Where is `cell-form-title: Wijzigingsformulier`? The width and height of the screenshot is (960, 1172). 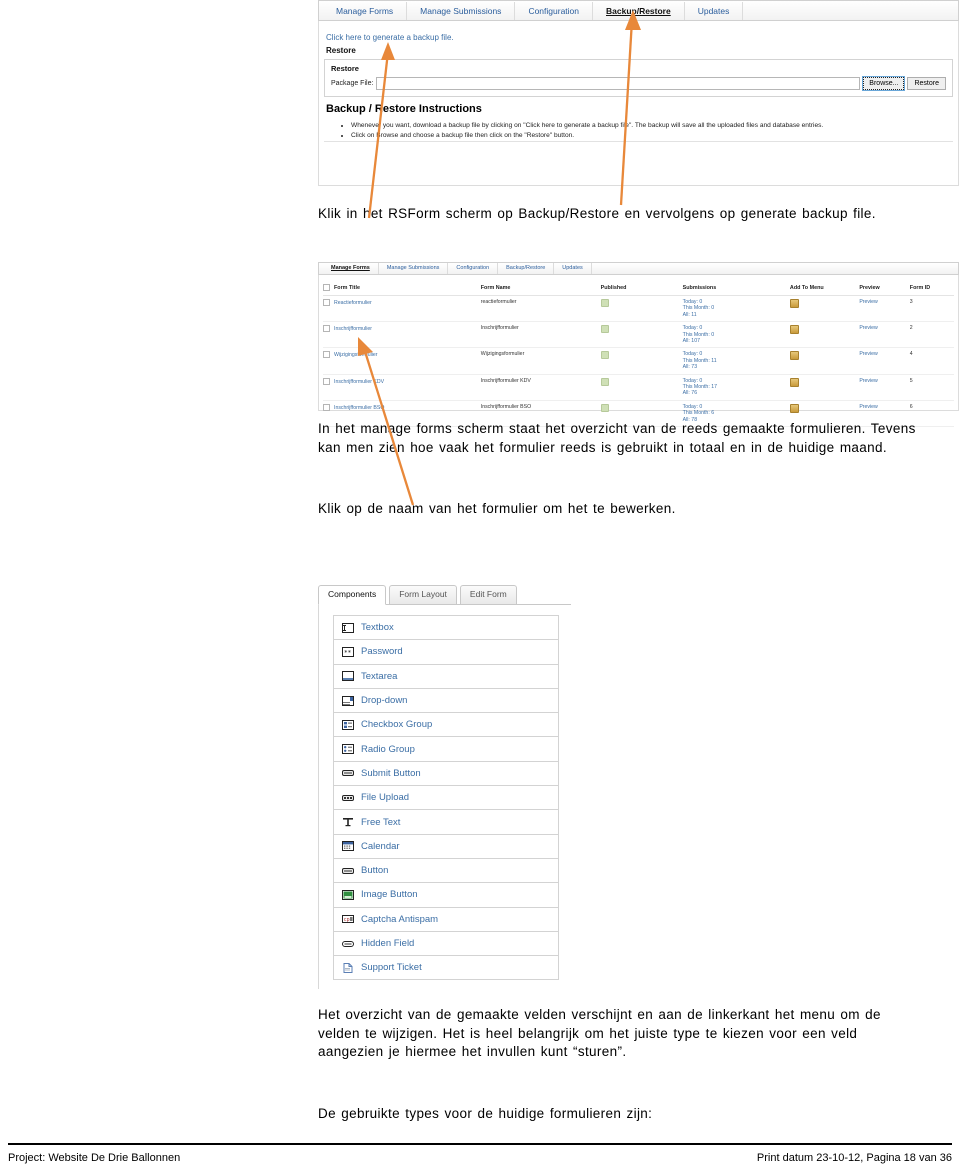
cell-form-title: Wijzigingsformulier is located at coordinates (402, 361).